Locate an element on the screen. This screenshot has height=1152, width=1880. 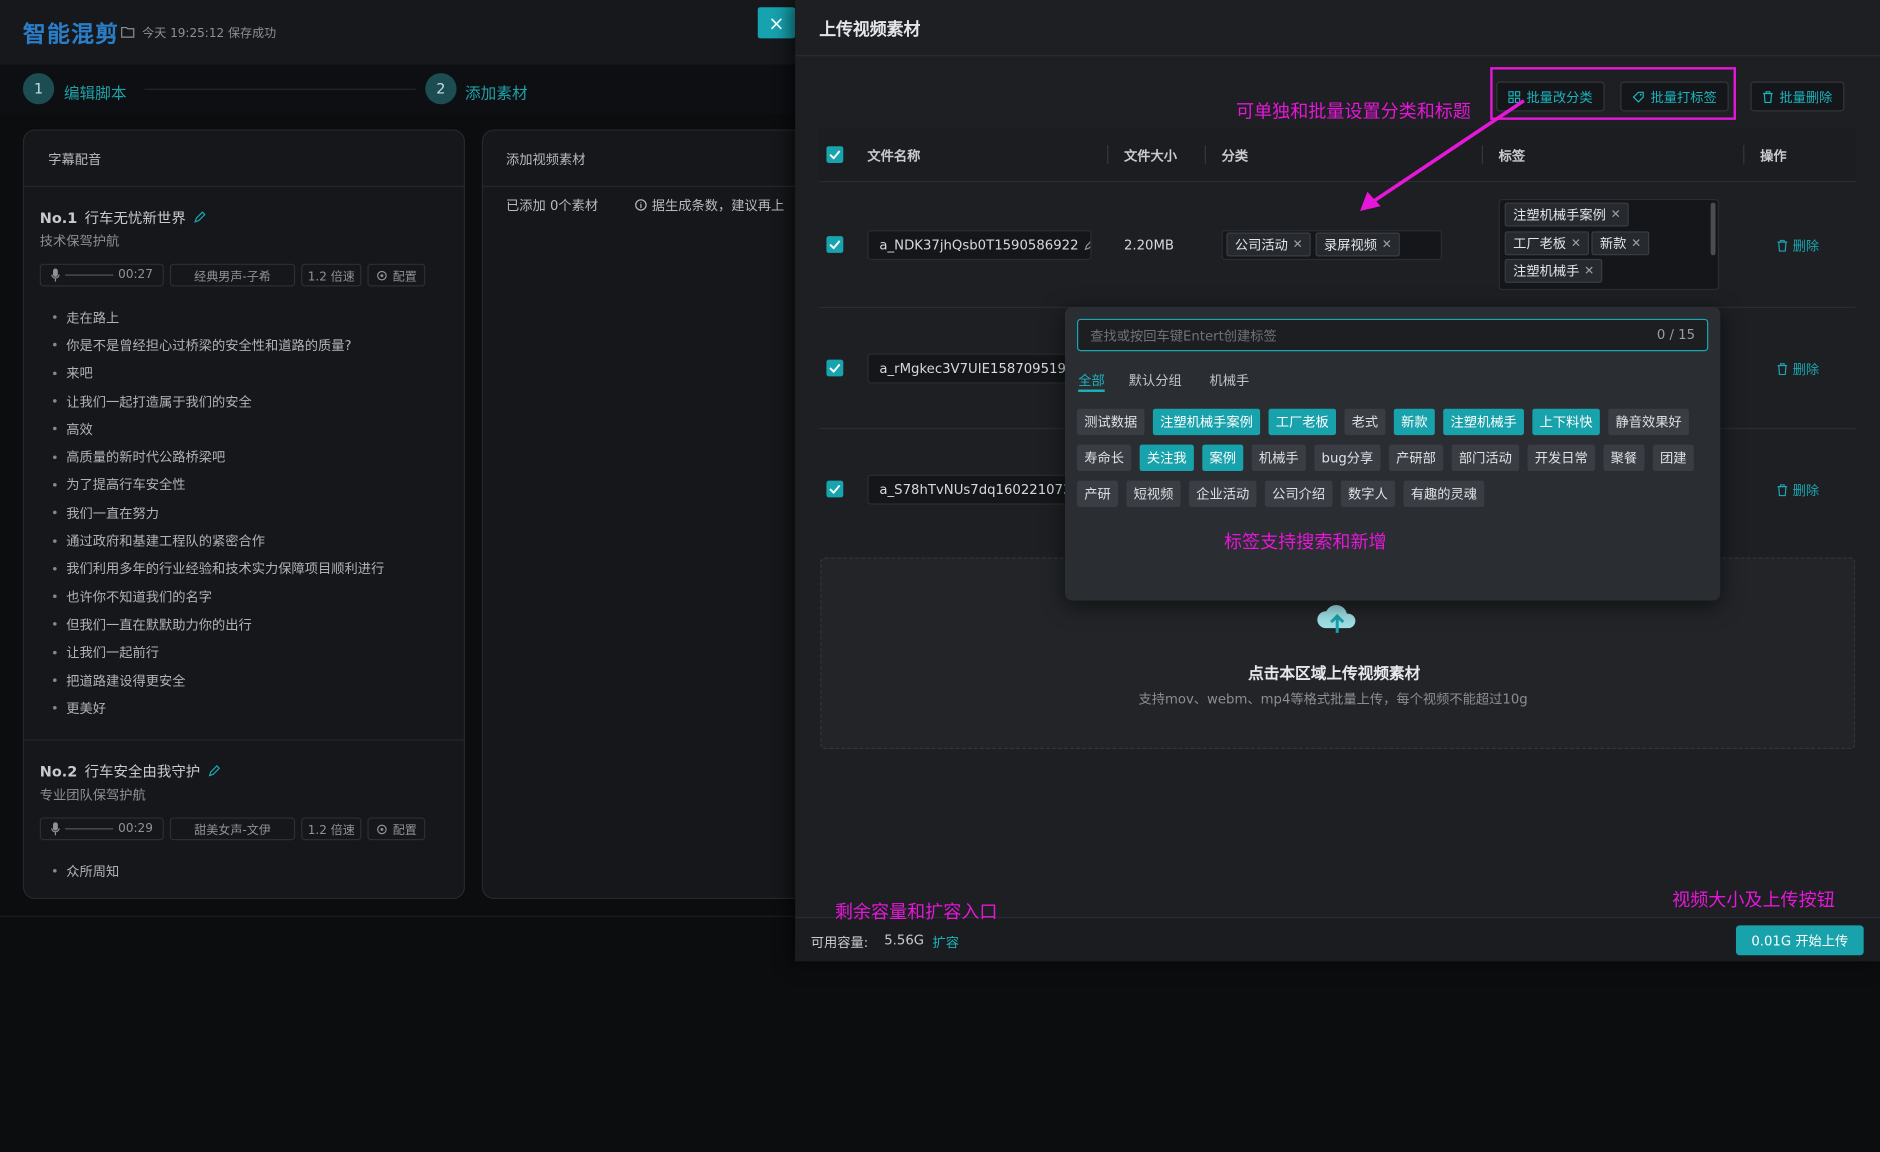
cloud-upload-icon is located at coordinates (1336, 619).